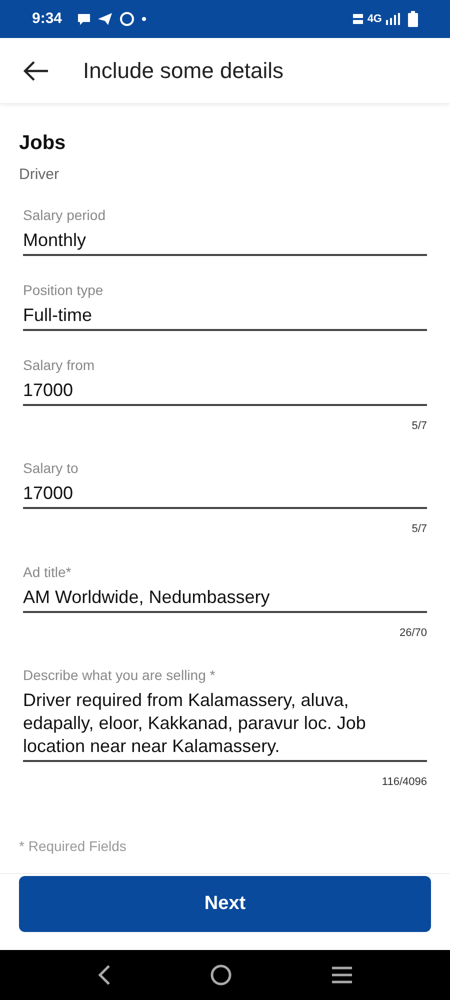  I want to click on character-counter: 116/4096, so click(404, 782).